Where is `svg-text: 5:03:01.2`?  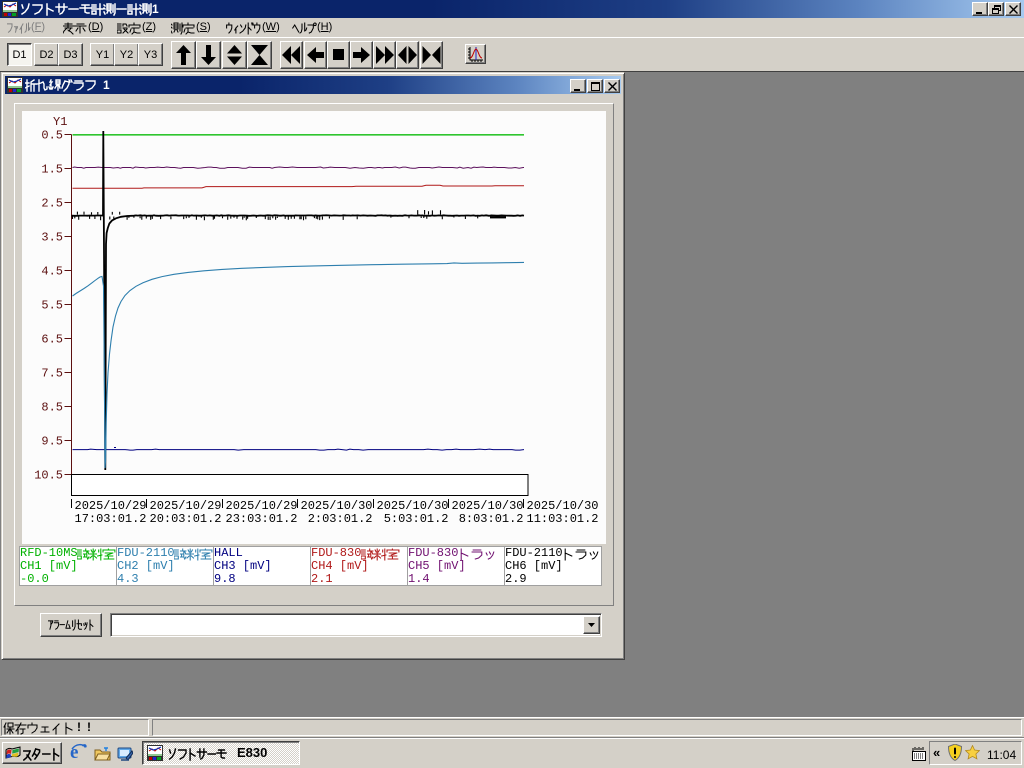
svg-text: 5:03:01.2 is located at coordinates (413, 519).